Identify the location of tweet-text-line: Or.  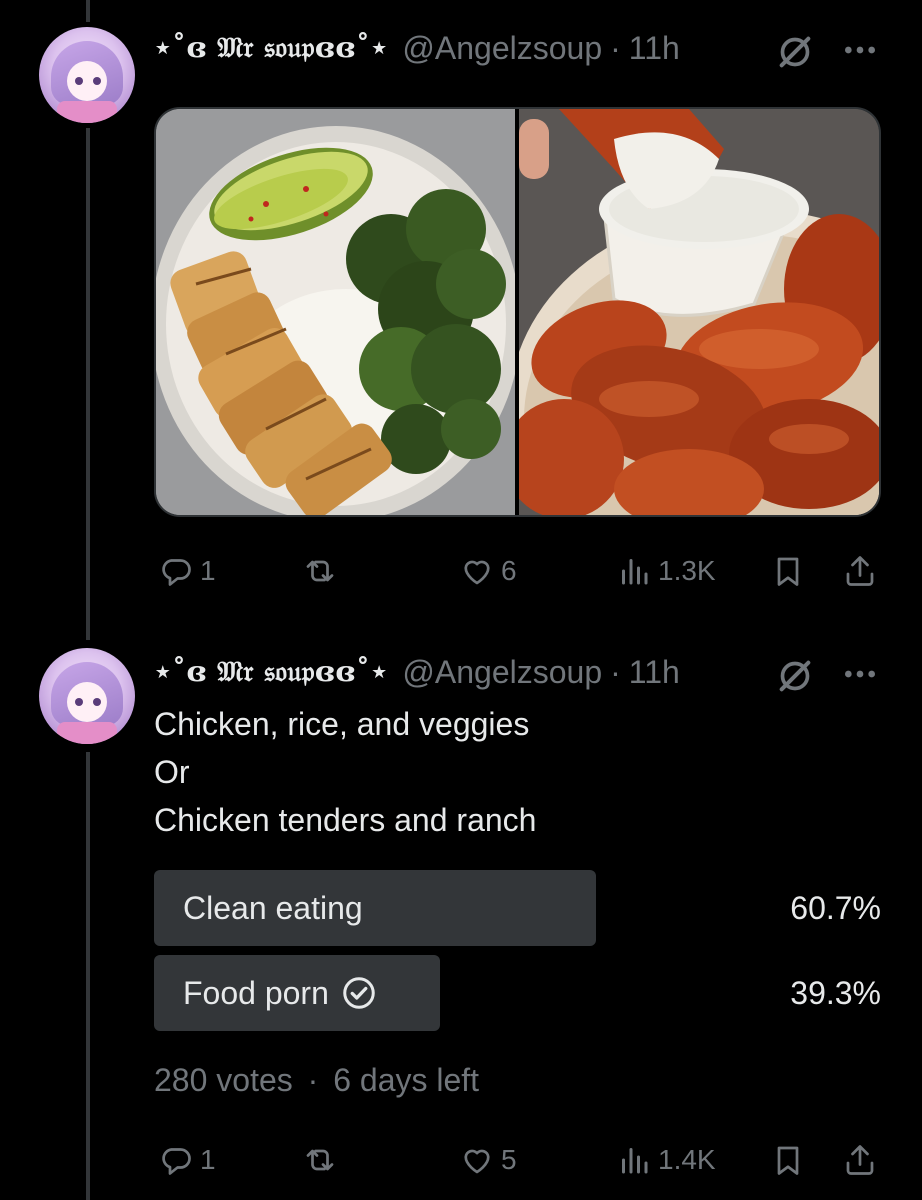
(172, 772).